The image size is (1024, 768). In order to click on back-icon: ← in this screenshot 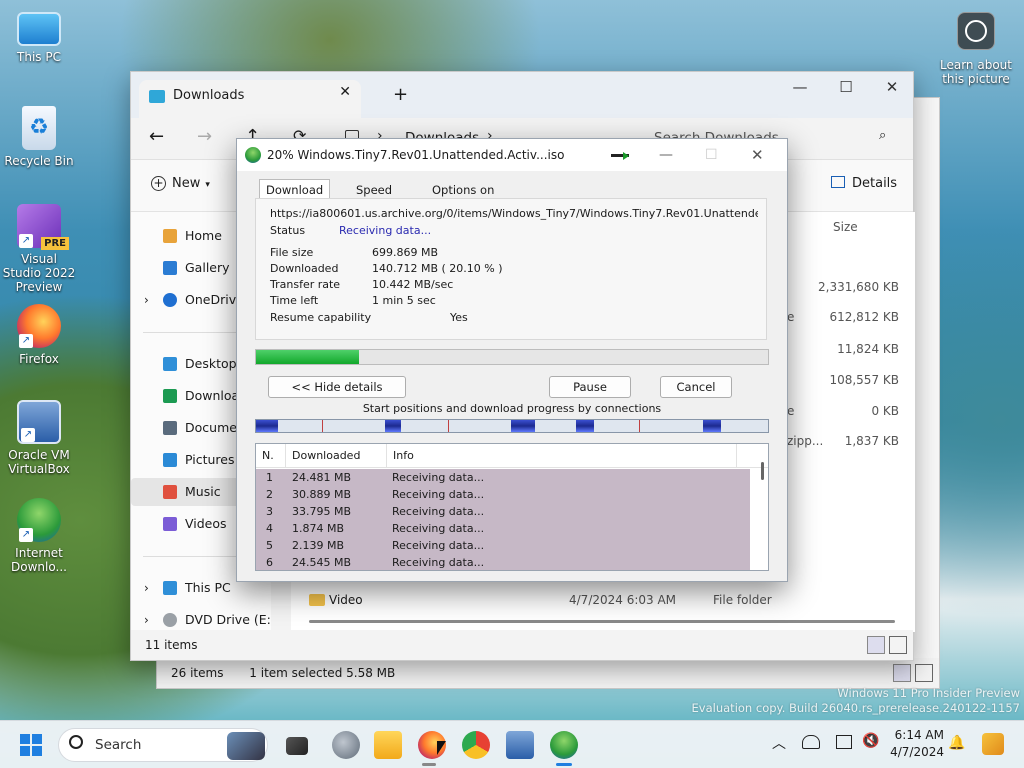, I will do `click(156, 136)`.